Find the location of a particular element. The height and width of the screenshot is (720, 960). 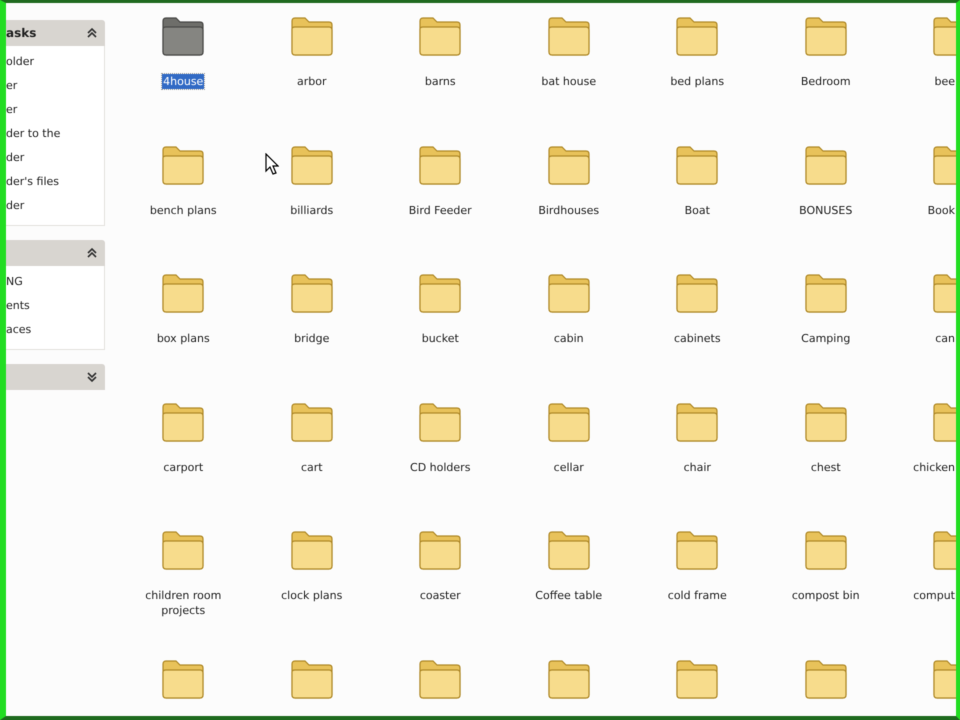

folder-label: billiards is located at coordinates (311, 210).